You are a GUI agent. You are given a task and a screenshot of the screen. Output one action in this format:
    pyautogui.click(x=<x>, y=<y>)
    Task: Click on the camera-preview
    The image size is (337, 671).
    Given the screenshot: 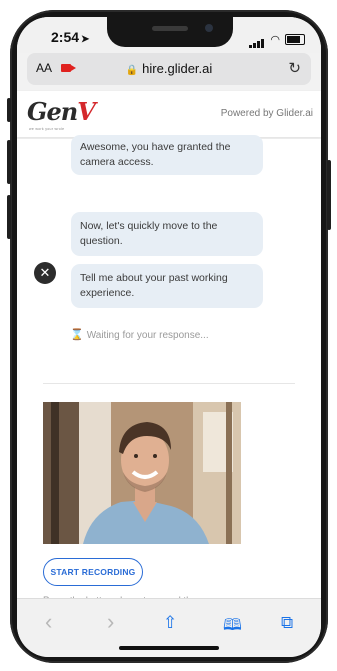 What is the action you would take?
    pyautogui.click(x=142, y=473)
    